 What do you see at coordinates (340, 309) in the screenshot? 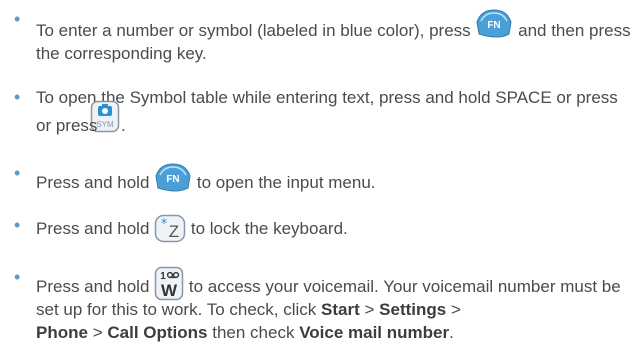
I see `menu-path-start: Start` at bounding box center [340, 309].